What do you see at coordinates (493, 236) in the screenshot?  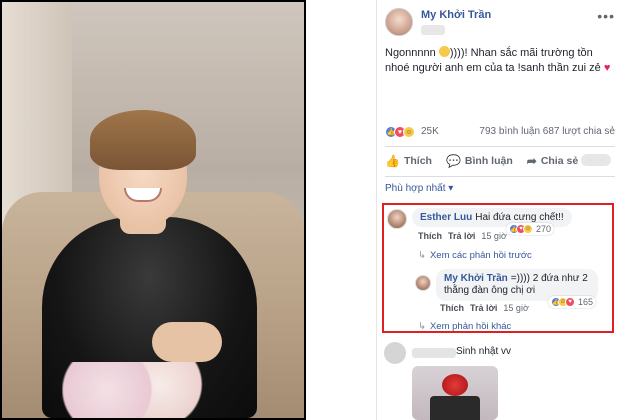 I see `comment-time: 15 giờ` at bounding box center [493, 236].